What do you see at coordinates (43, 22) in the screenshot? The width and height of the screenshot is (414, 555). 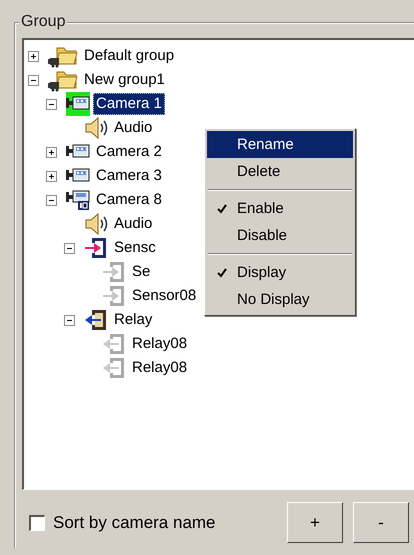 I see `group-title: Group` at bounding box center [43, 22].